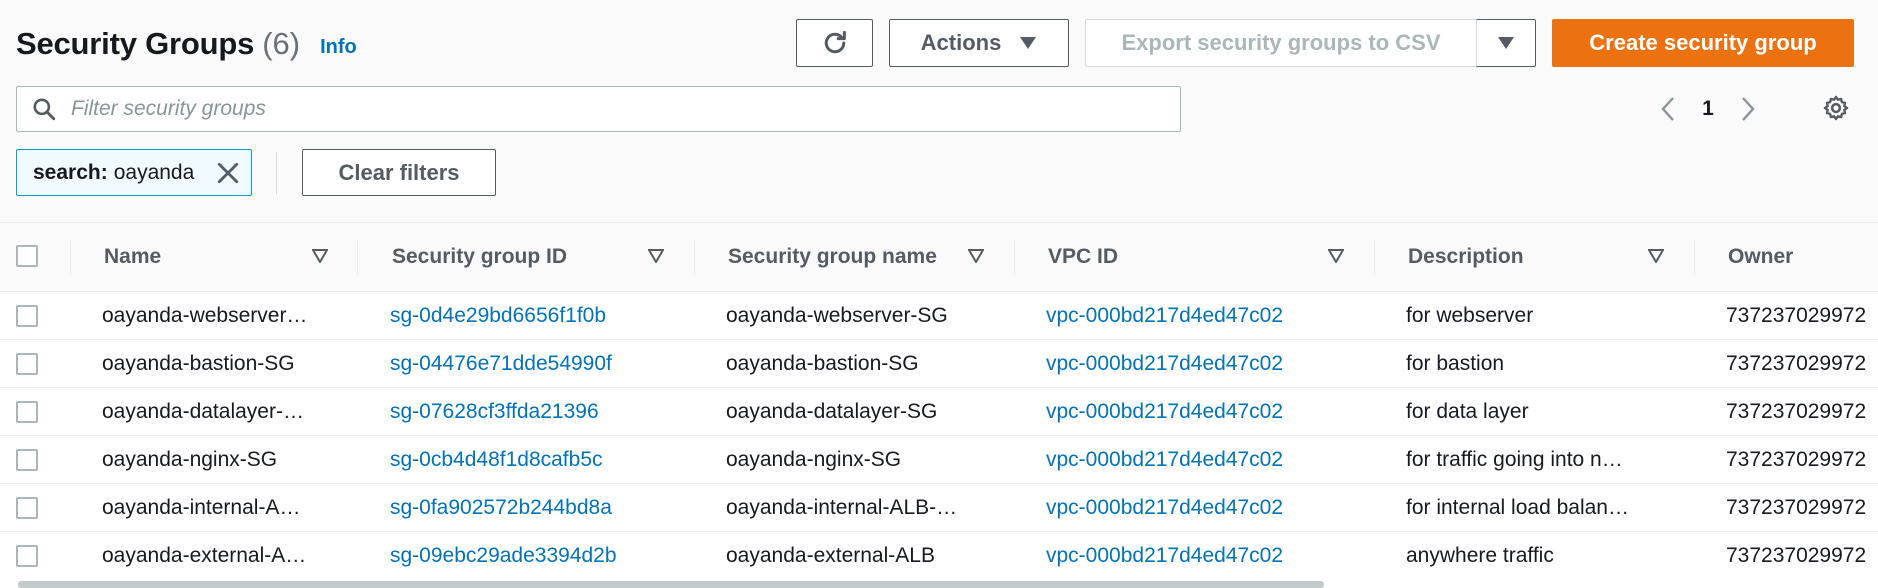 This screenshot has width=1878, height=588. Describe the element at coordinates (1455, 363) in the screenshot. I see `cell-description: for bastion` at that location.